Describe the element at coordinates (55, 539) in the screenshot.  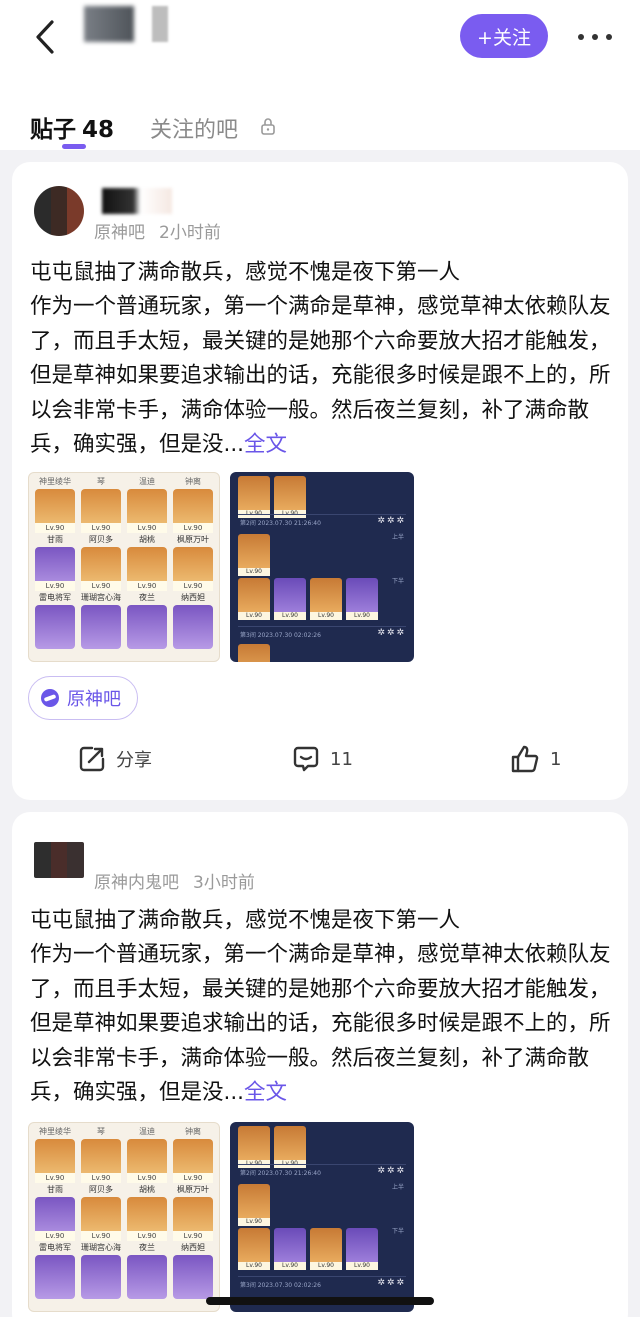
I see `character-name: 甘雨` at that location.